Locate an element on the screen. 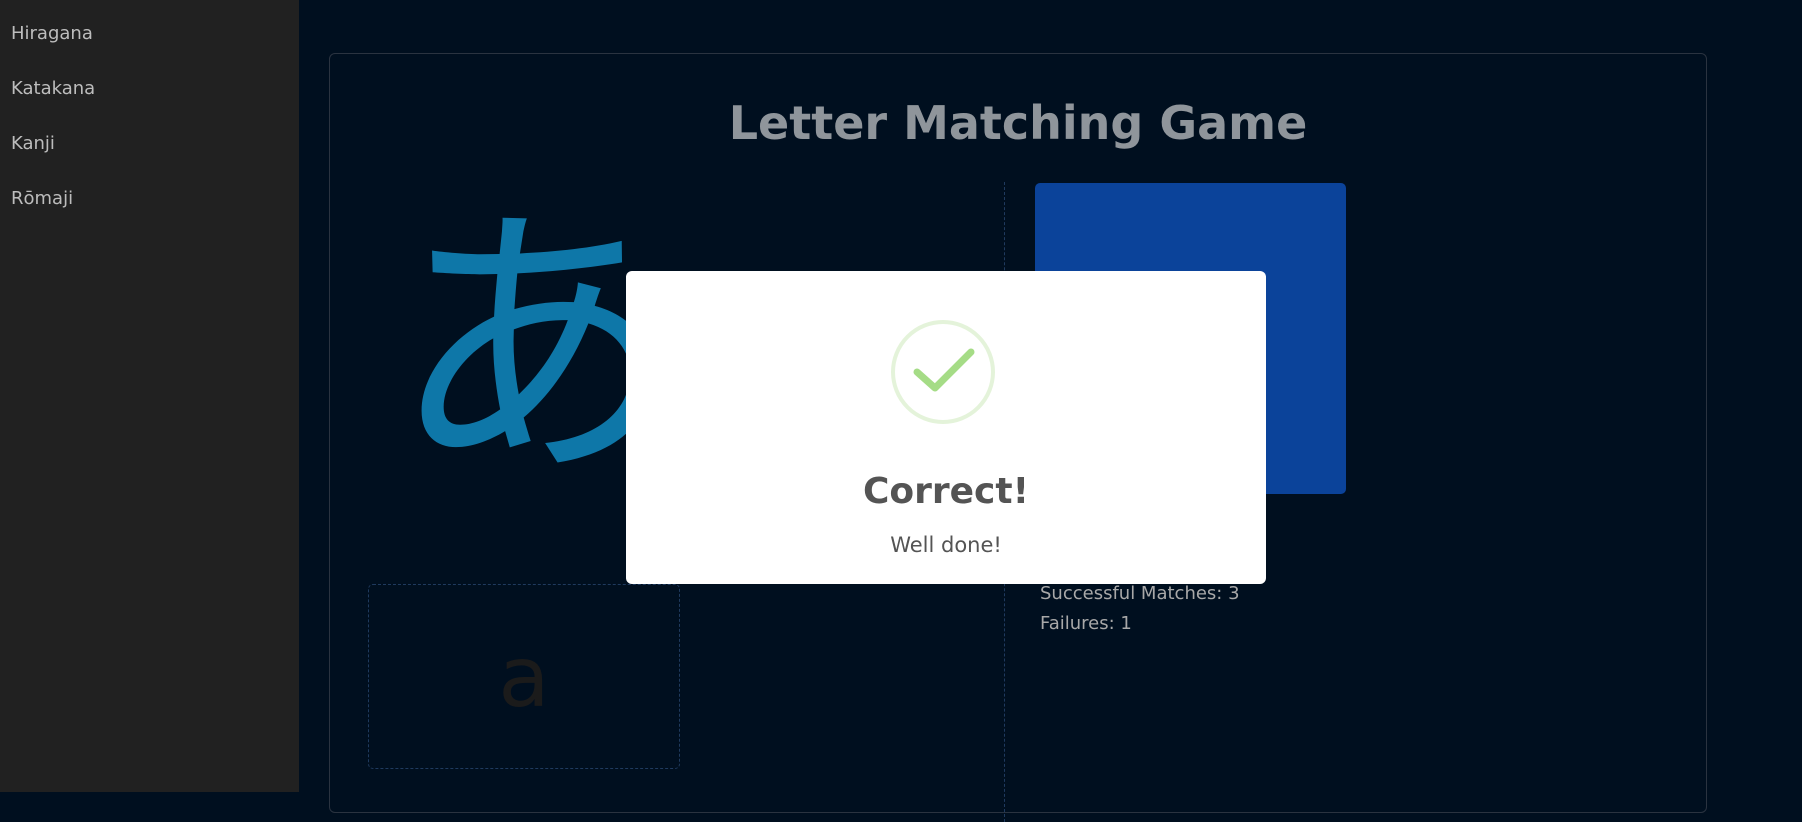 This screenshot has width=1802, height=822. drop-zone-letter: a is located at coordinates (524, 676).